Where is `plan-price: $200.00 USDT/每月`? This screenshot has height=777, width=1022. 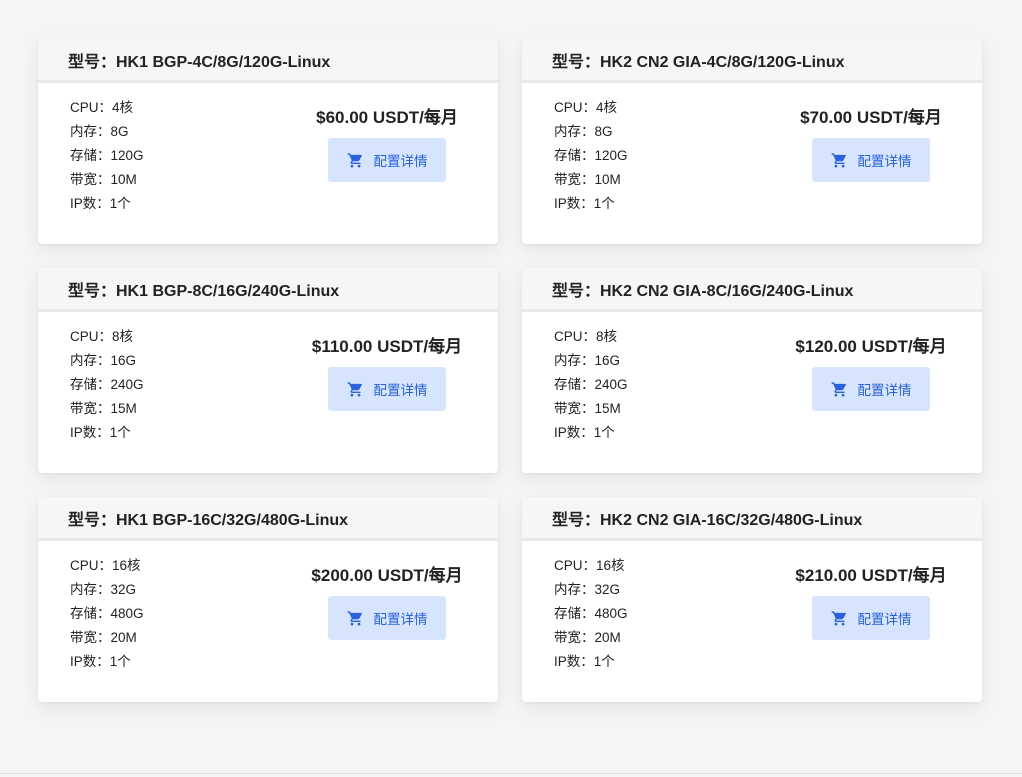
plan-price: $200.00 USDT/每月 is located at coordinates (387, 575).